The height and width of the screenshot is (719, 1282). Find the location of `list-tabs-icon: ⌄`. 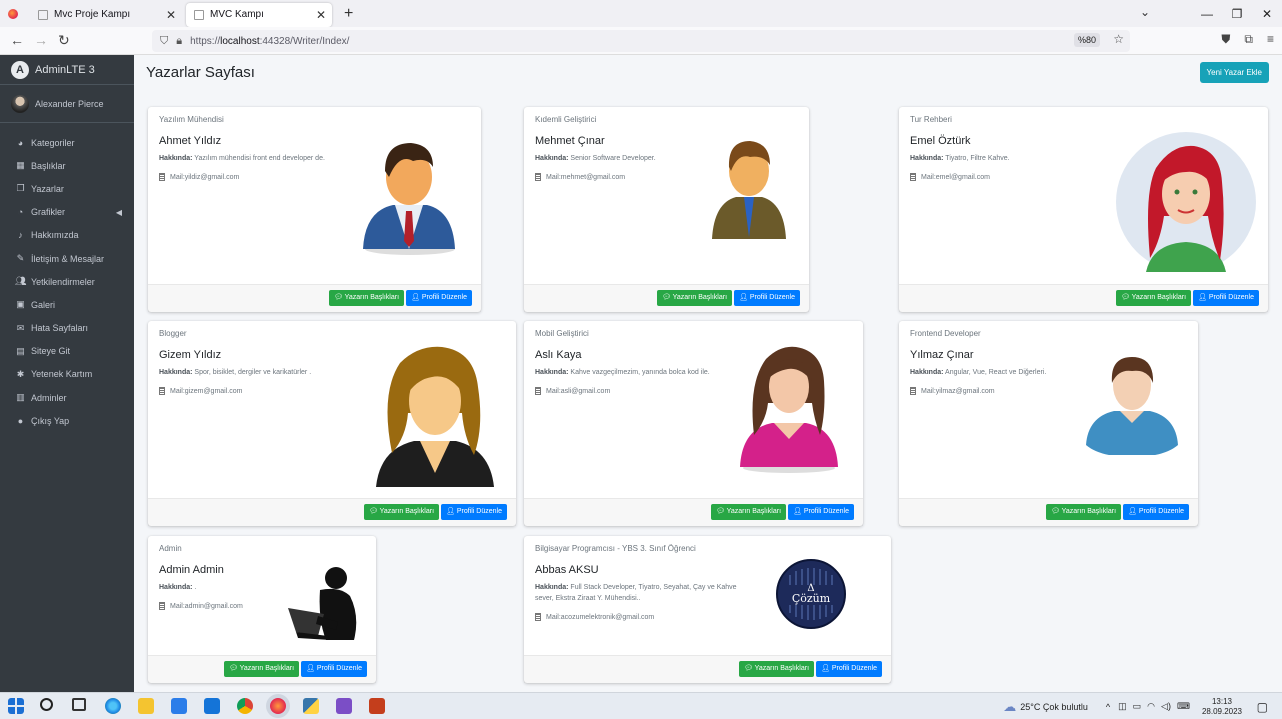

list-tabs-icon: ⌄ is located at coordinates (1145, 12).